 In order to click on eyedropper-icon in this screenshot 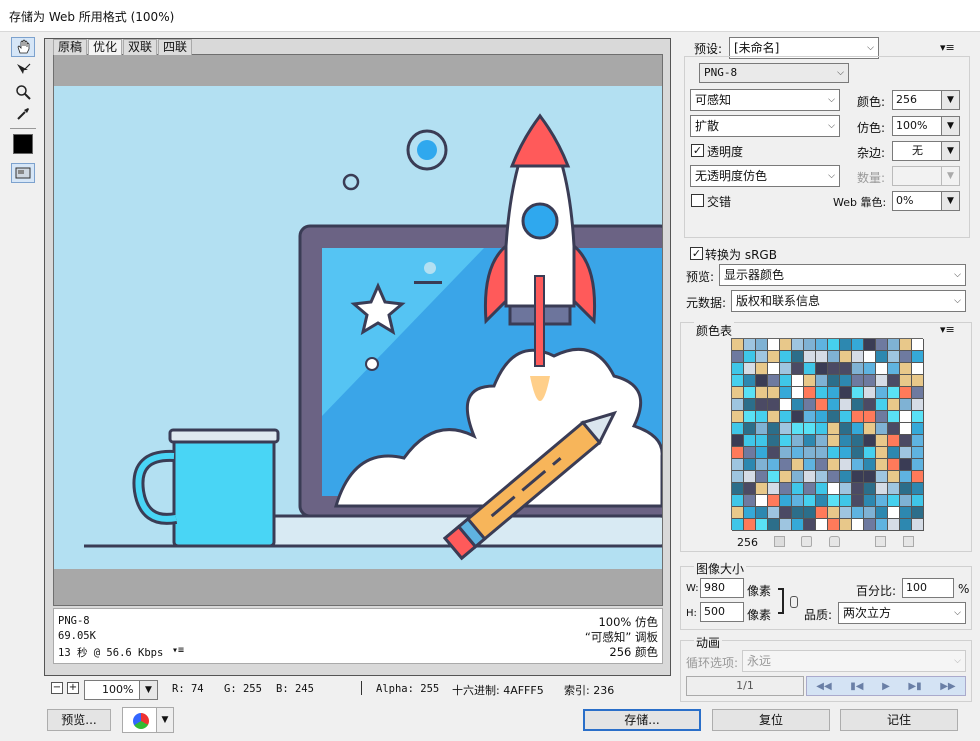, I will do `click(23, 114)`.